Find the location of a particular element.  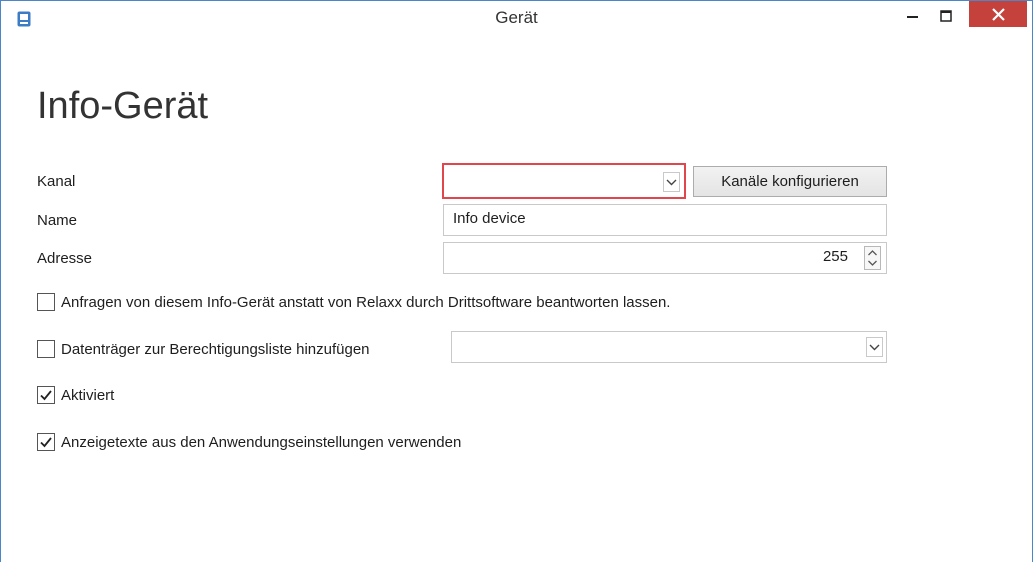

minimize-icon is located at coordinates (912, 17).